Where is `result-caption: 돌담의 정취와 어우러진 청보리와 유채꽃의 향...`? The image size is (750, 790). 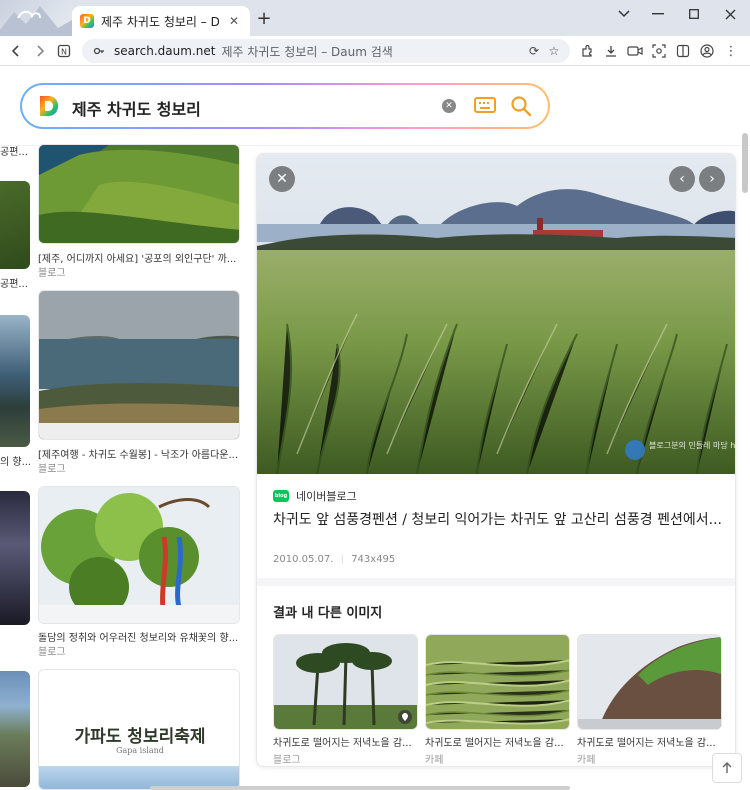 result-caption: 돌담의 정취와 어우러진 청보리와 유채꽃의 향... is located at coordinates (139, 636).